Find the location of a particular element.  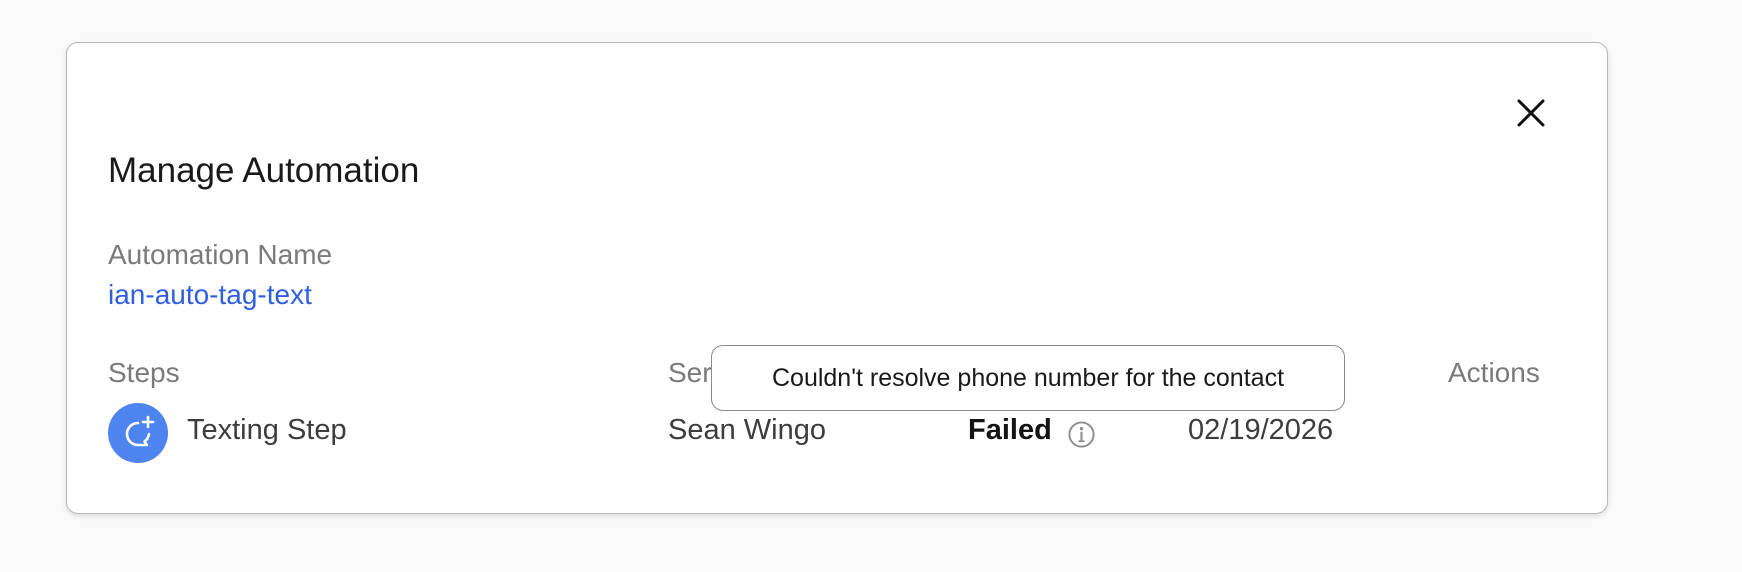

column-header-sent: Ser is located at coordinates (690, 372).